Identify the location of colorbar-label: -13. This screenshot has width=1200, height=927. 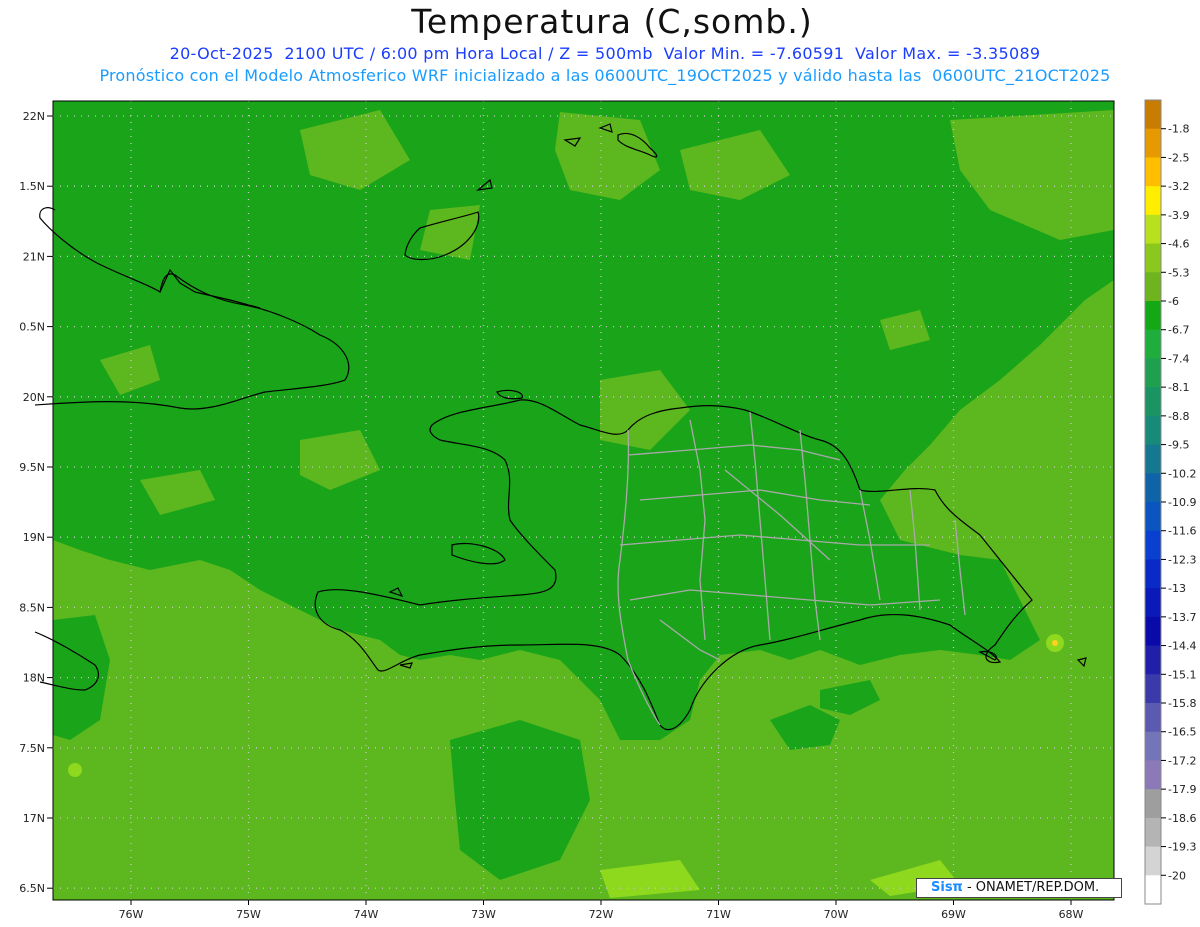
(1177, 588).